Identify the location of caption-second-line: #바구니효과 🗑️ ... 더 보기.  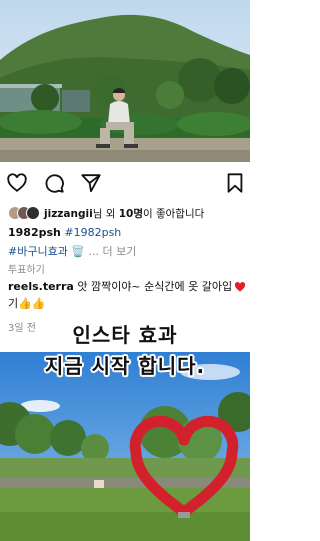
(72, 251).